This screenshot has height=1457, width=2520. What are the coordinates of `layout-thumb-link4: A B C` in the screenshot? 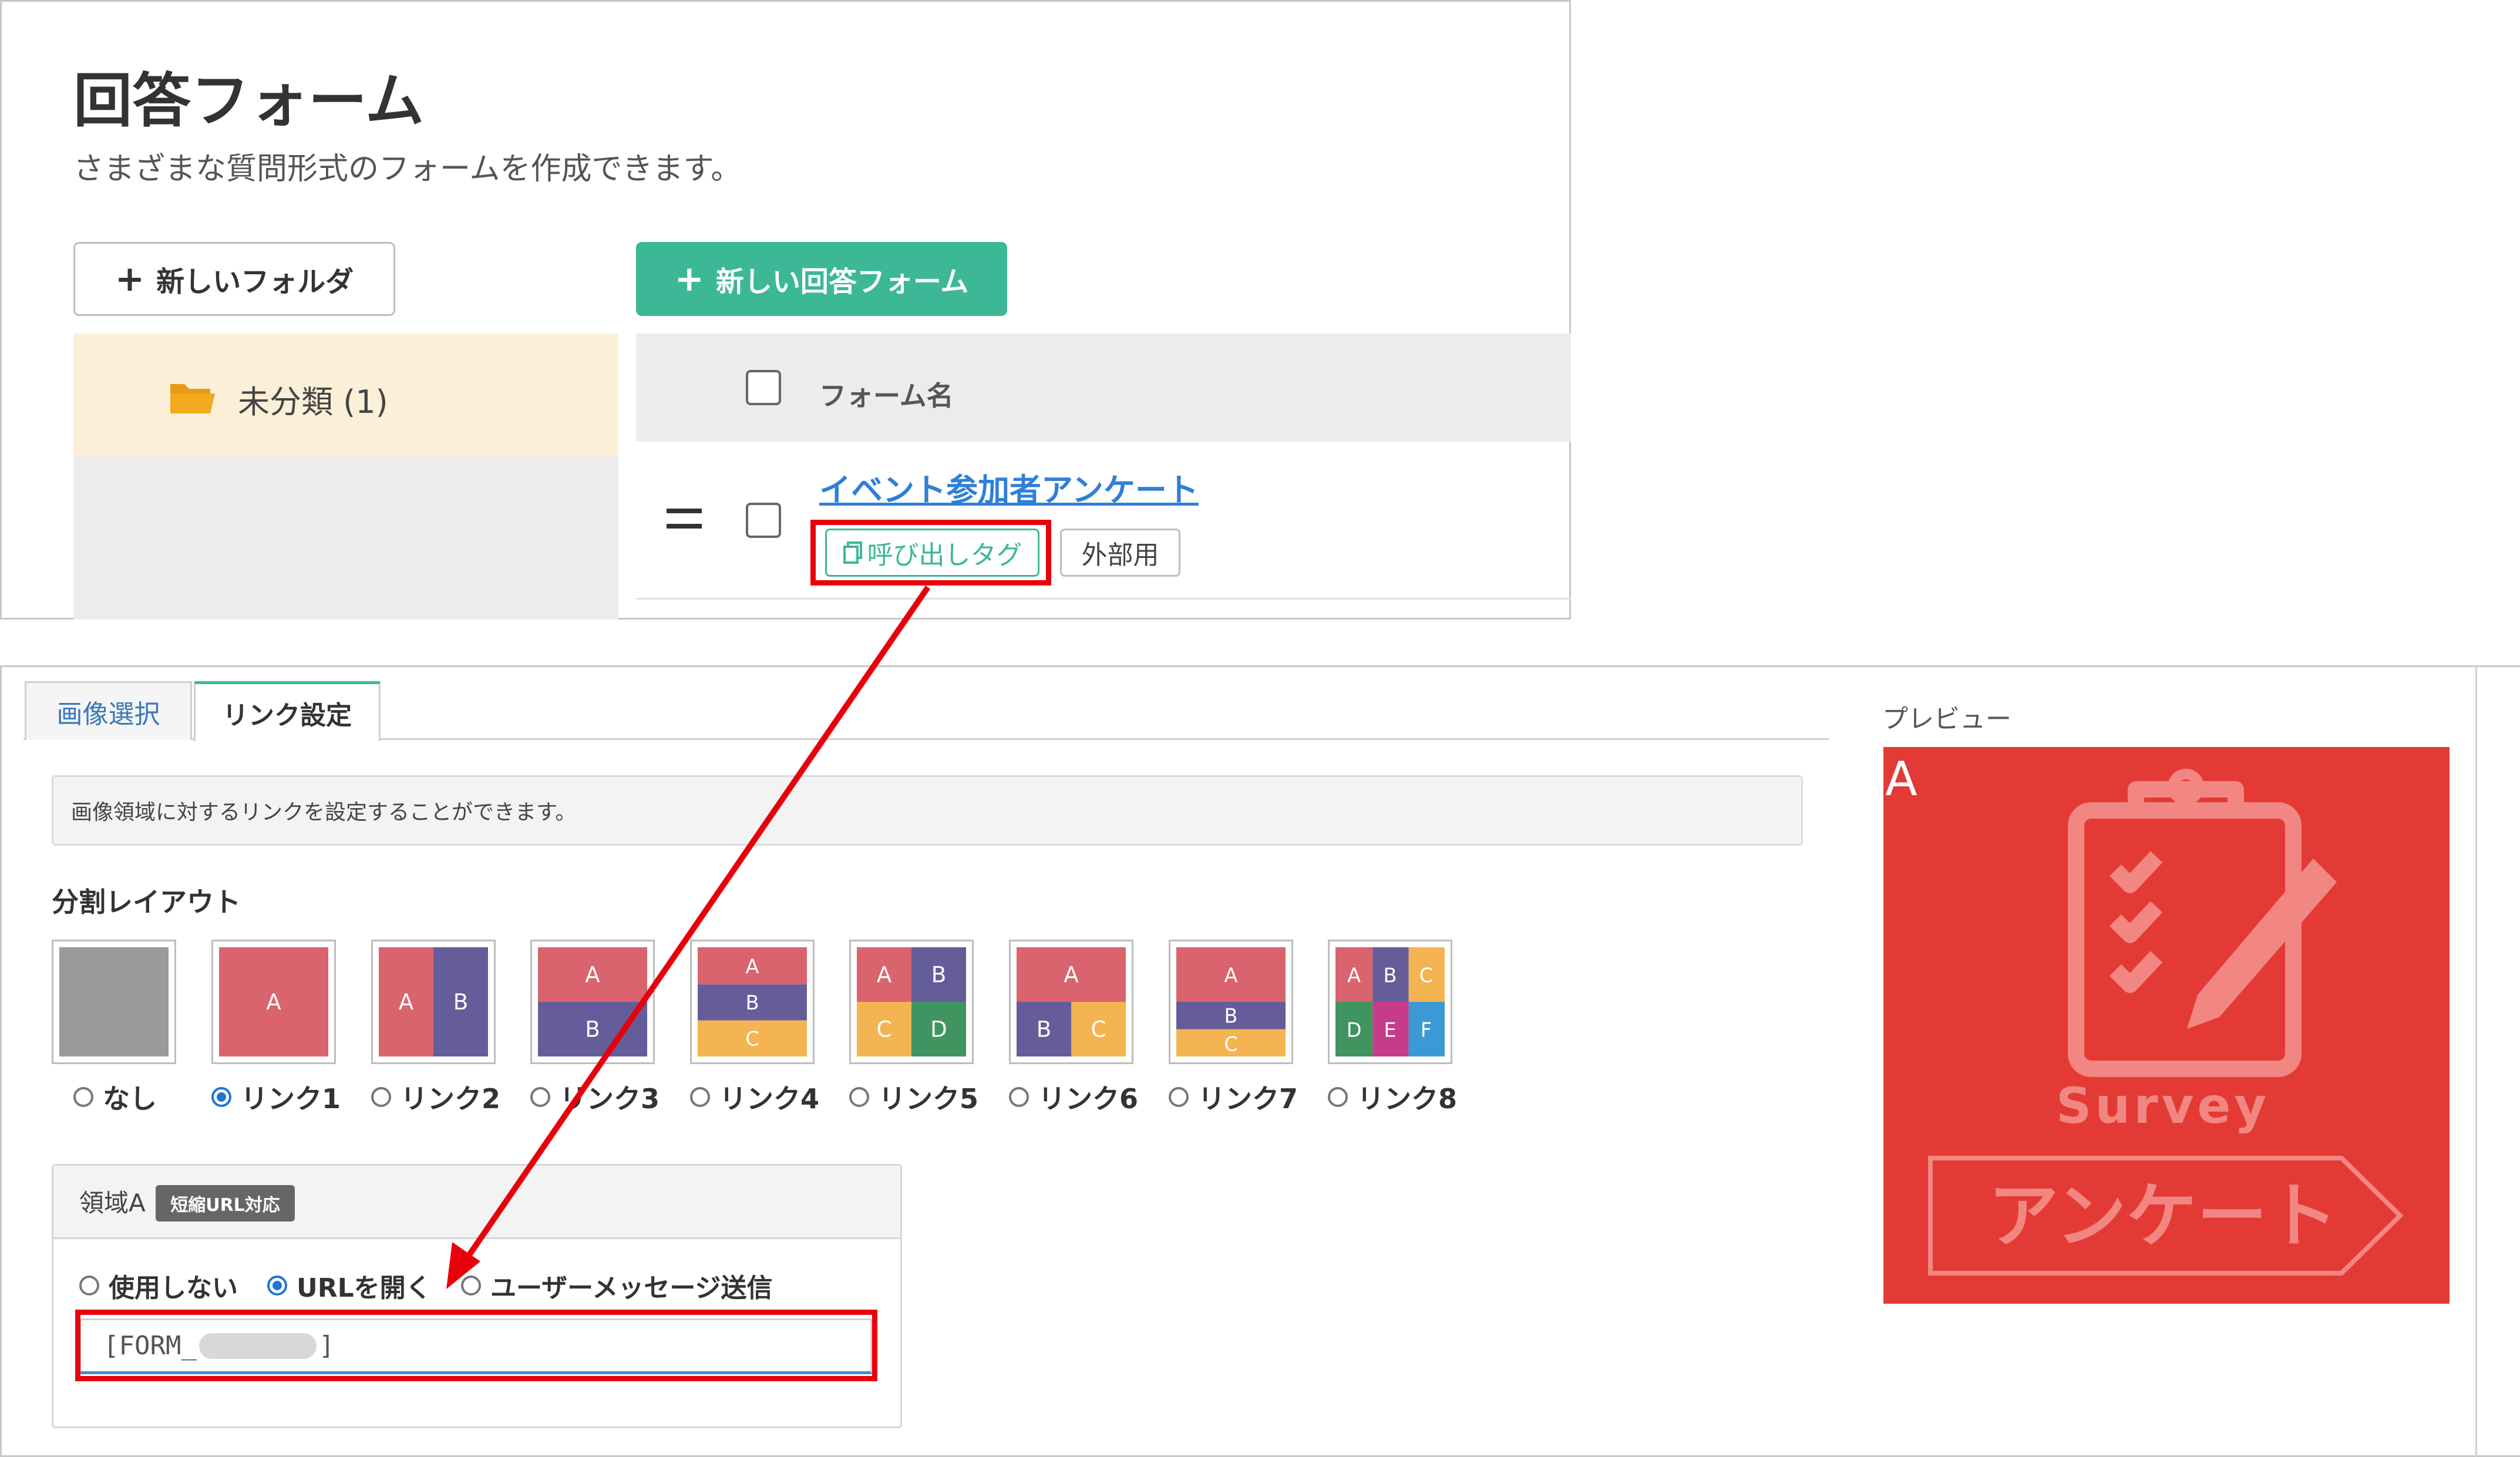 It's located at (752, 1002).